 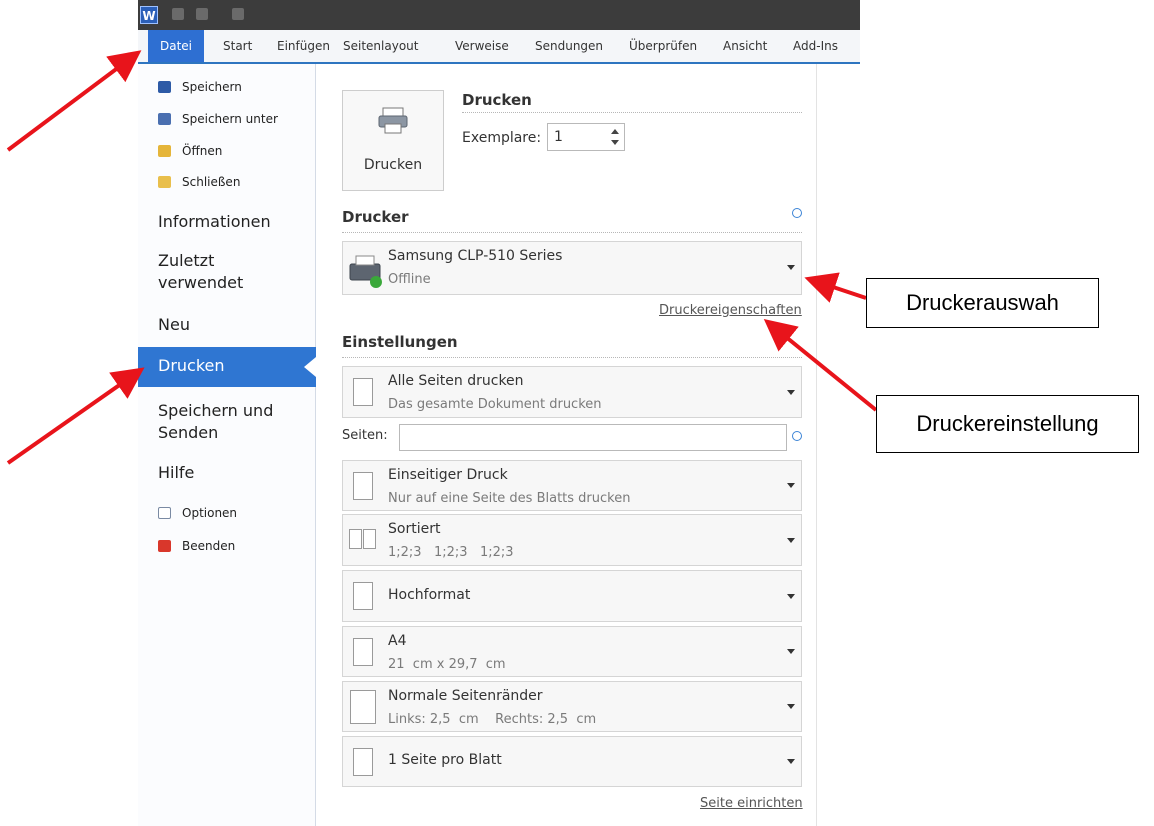 I want to click on arrow-to-datei-tab, so click(x=74, y=101).